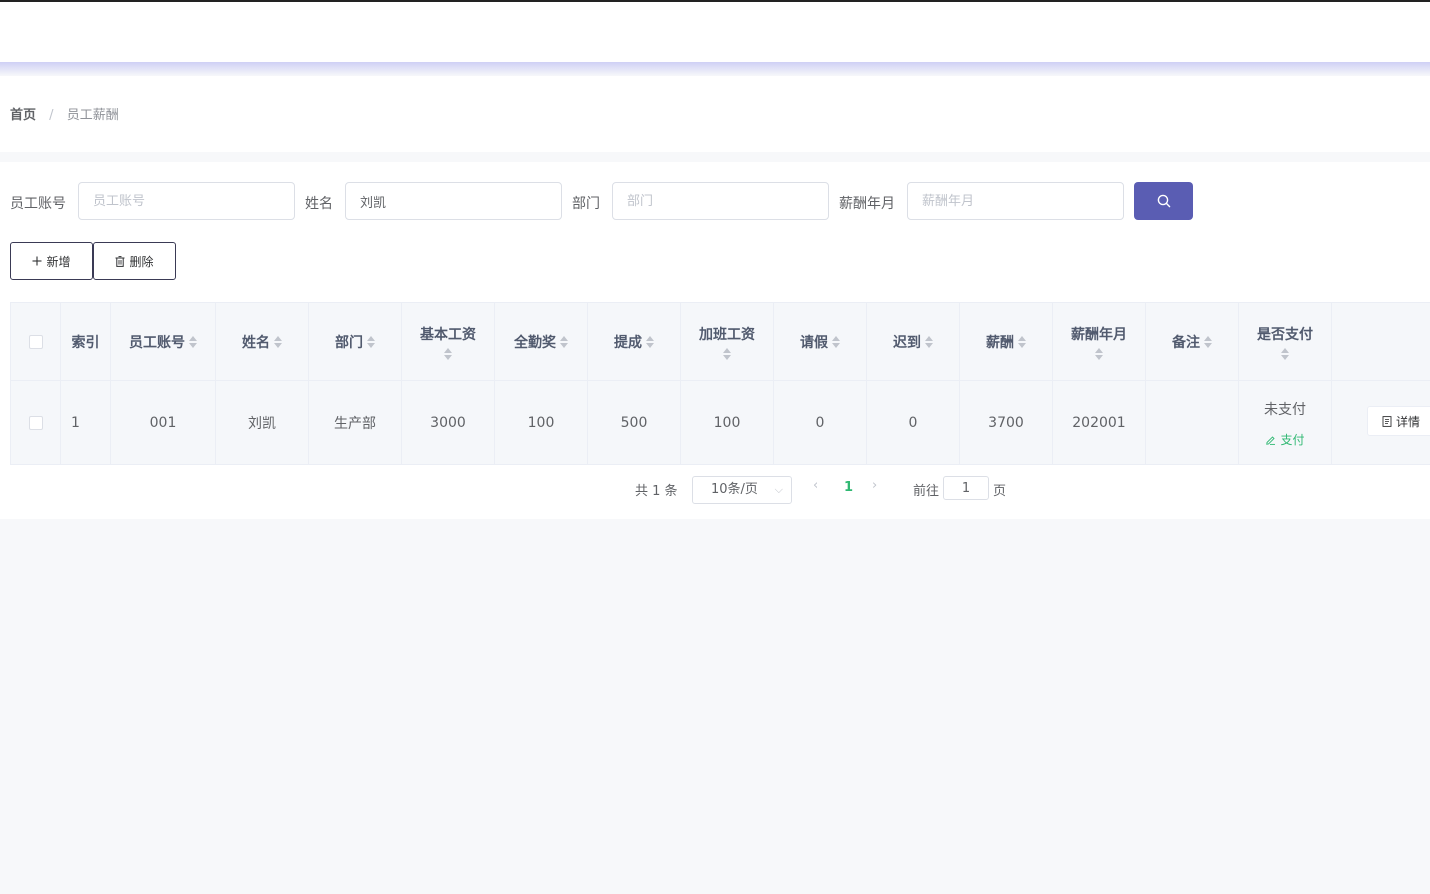 This screenshot has width=1430, height=894. I want to click on pay-link-label: 支付, so click(1292, 439).